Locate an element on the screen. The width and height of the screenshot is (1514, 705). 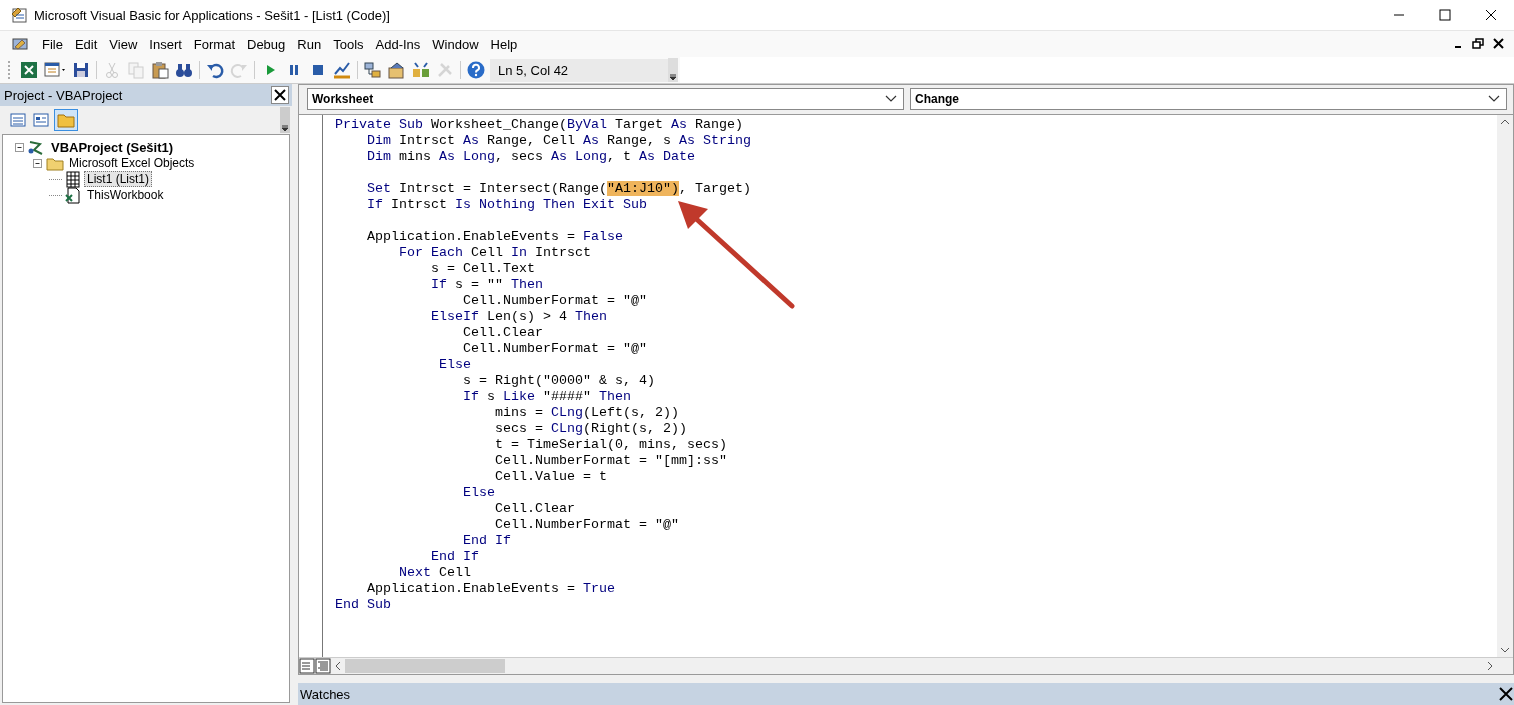
menu-item: Format is located at coordinates (214, 44).